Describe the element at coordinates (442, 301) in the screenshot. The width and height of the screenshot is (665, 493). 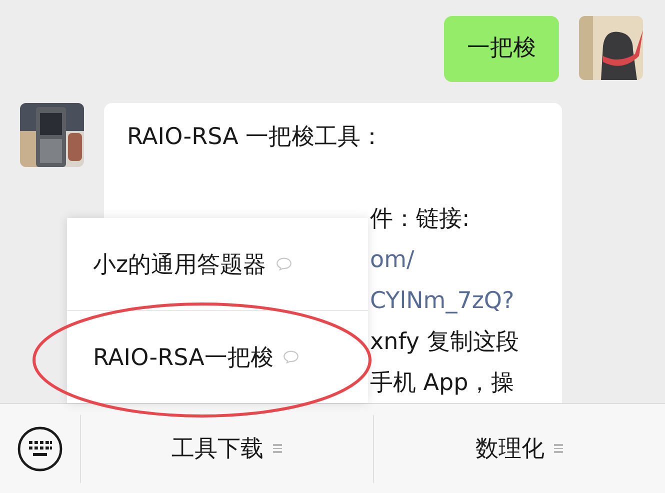
I see `message-link: CYlNm_7zQ?` at that location.